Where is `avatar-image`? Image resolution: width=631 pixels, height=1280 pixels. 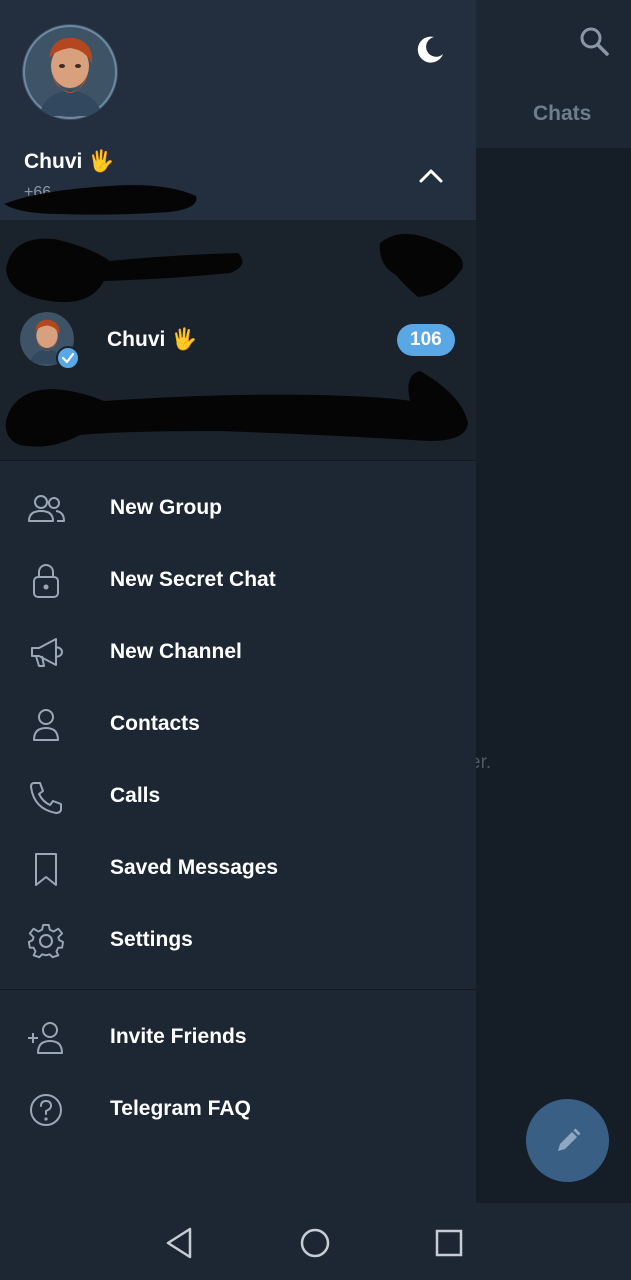
avatar-image is located at coordinates (70, 72).